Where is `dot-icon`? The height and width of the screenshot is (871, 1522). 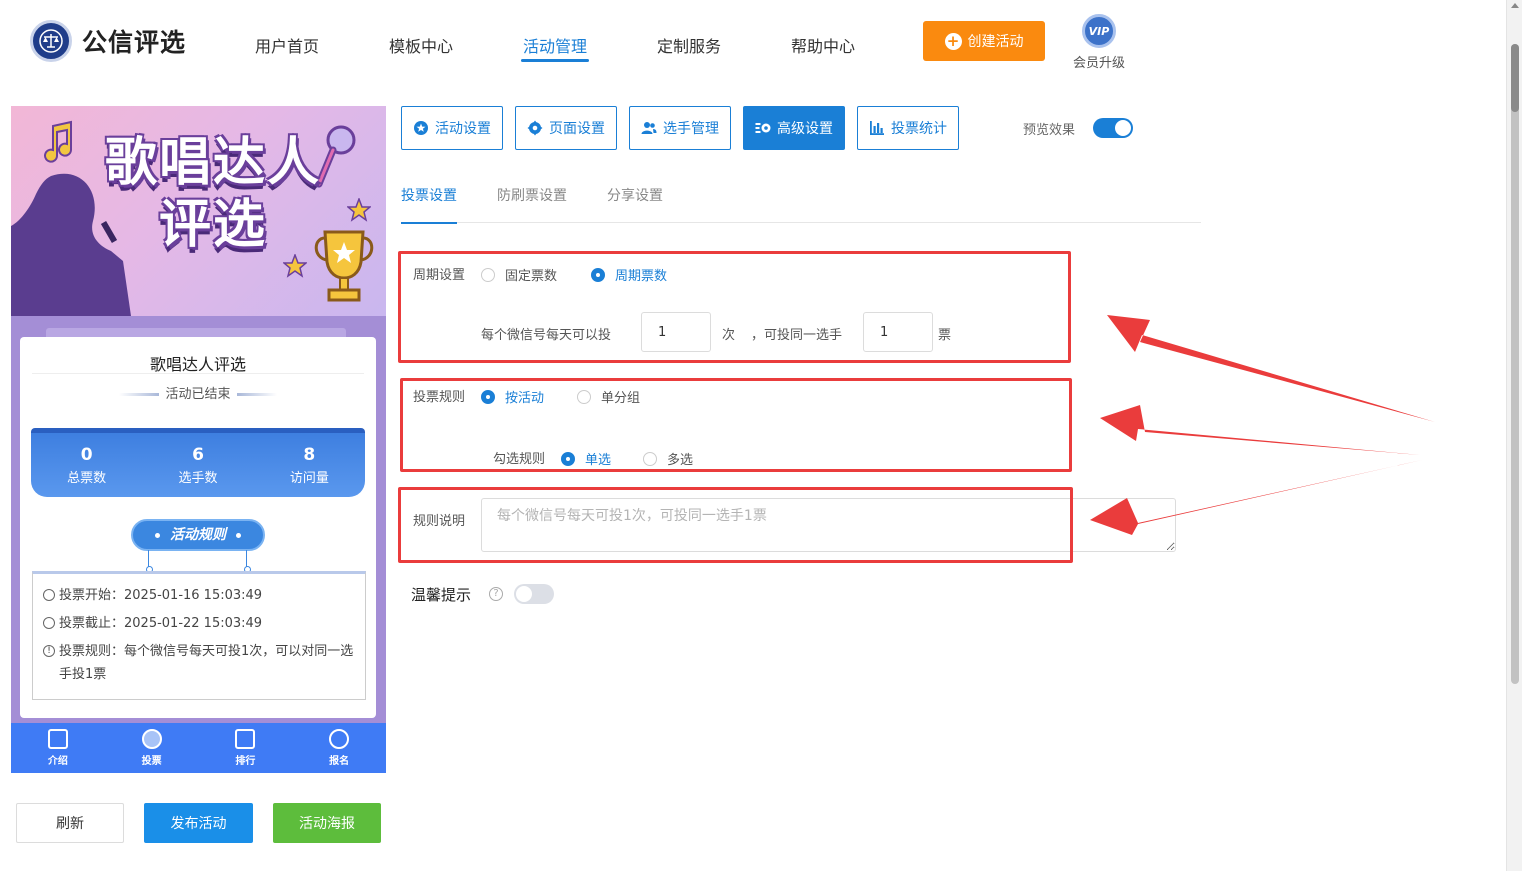
dot-icon is located at coordinates (157, 535).